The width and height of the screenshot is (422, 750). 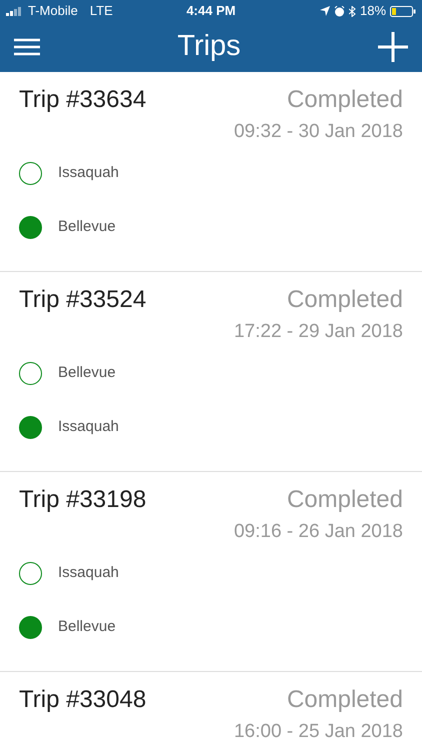 I want to click on battery-percent: 18%, so click(x=373, y=11).